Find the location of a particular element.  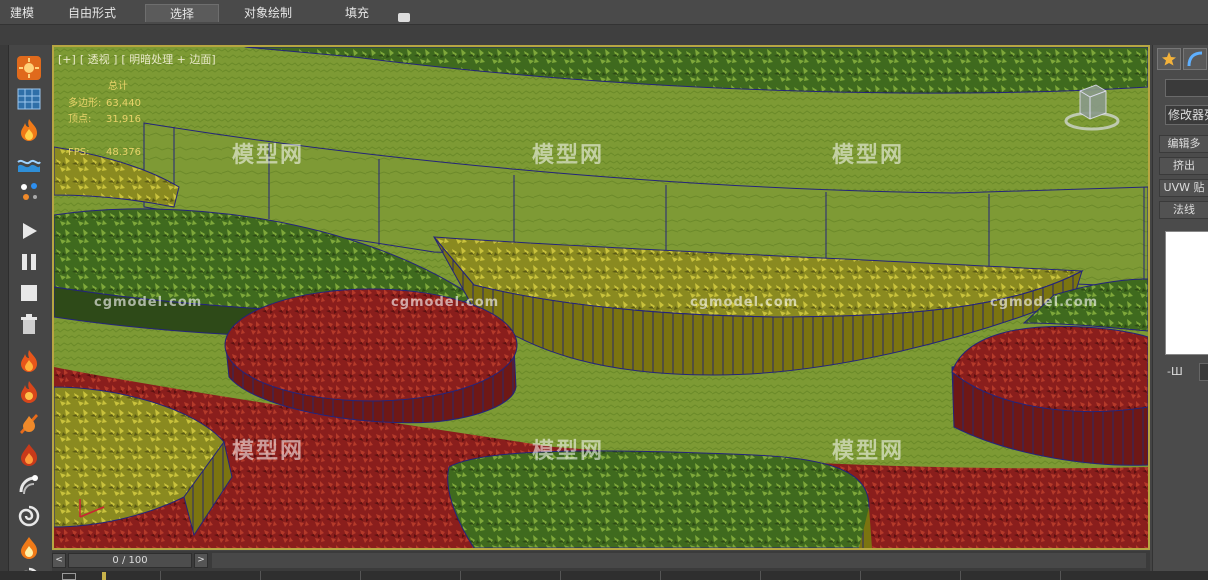

flame2-icon is located at coordinates (29, 392).